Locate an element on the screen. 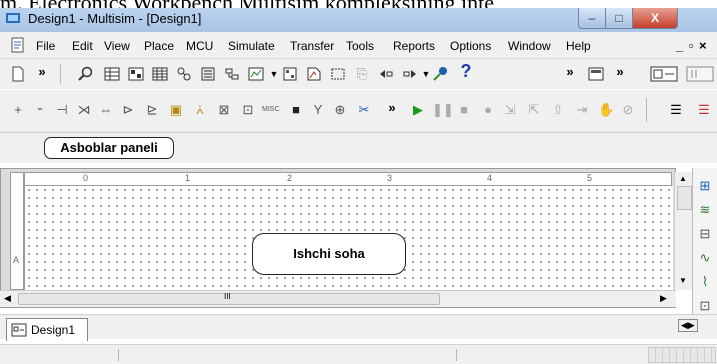 Image resolution: width=717 pixels, height=364 pixels. menu-file: File is located at coordinates (45, 46).